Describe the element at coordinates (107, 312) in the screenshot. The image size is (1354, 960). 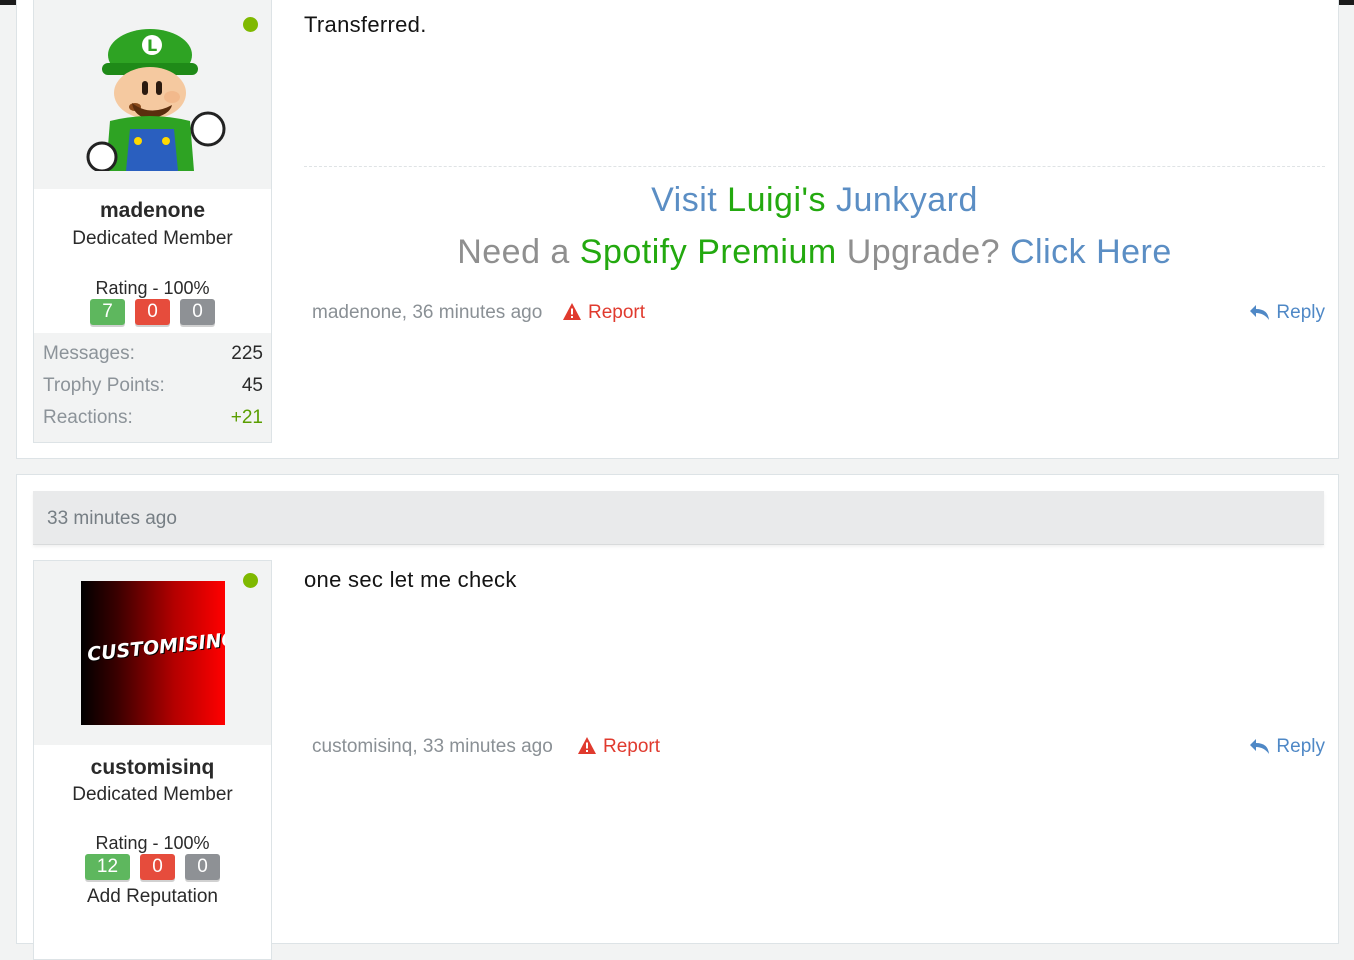
I see `positive-rep-badge: 7` at that location.